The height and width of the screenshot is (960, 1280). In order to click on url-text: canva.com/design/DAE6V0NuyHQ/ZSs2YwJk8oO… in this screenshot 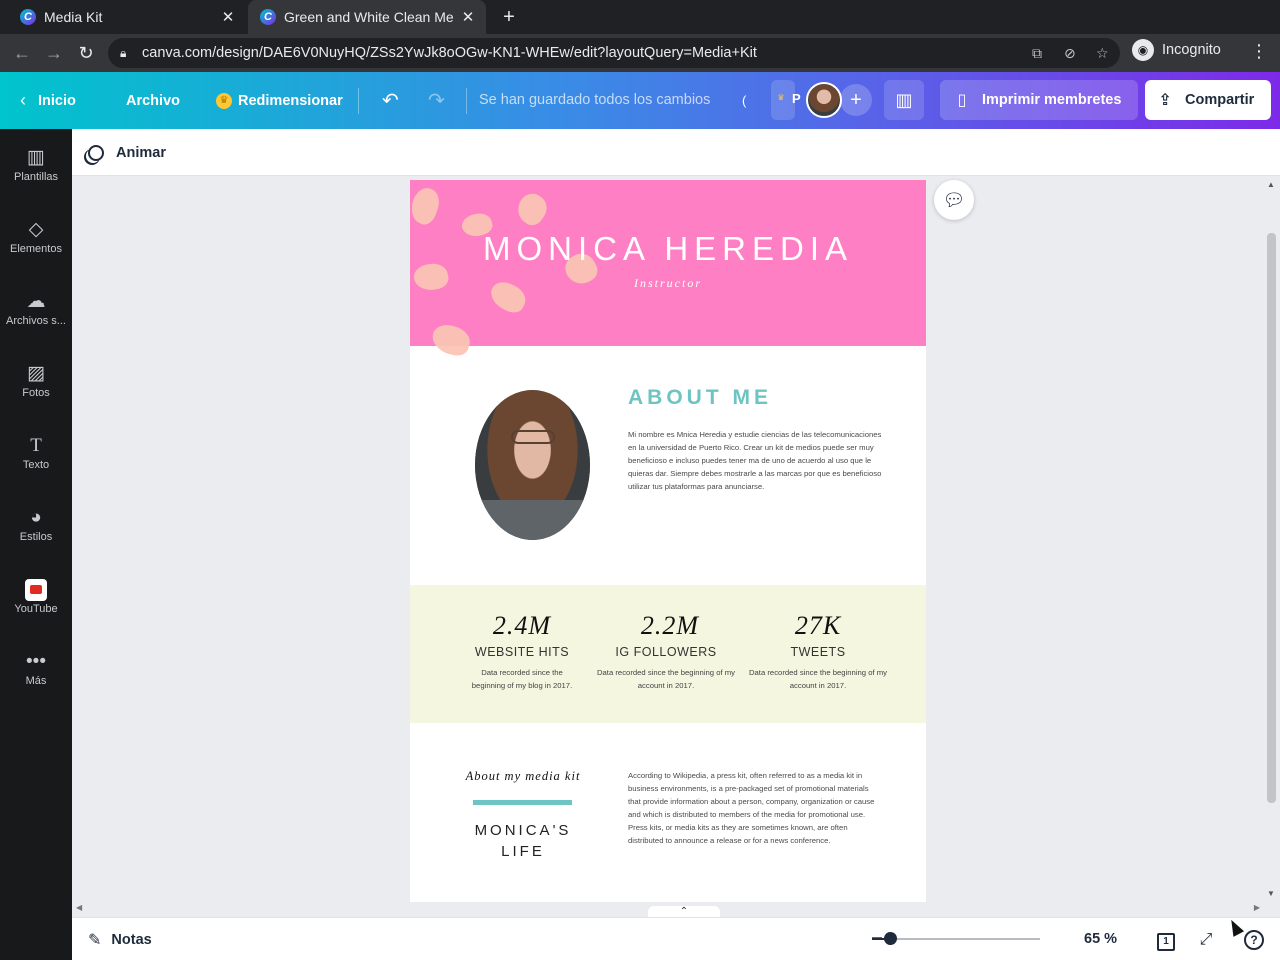, I will do `click(449, 53)`.